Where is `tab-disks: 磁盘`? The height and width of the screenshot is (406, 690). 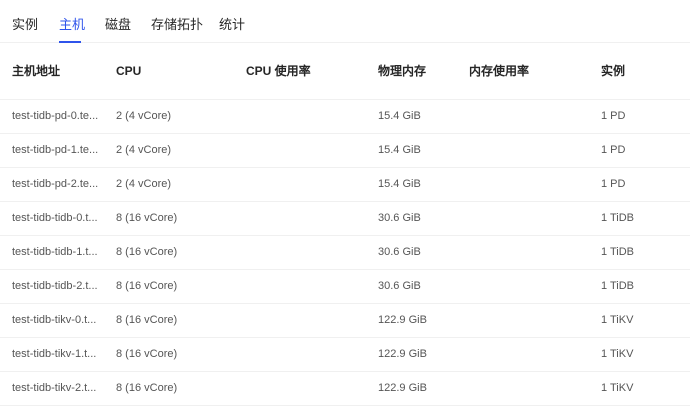 tab-disks: 磁盘 is located at coordinates (118, 23).